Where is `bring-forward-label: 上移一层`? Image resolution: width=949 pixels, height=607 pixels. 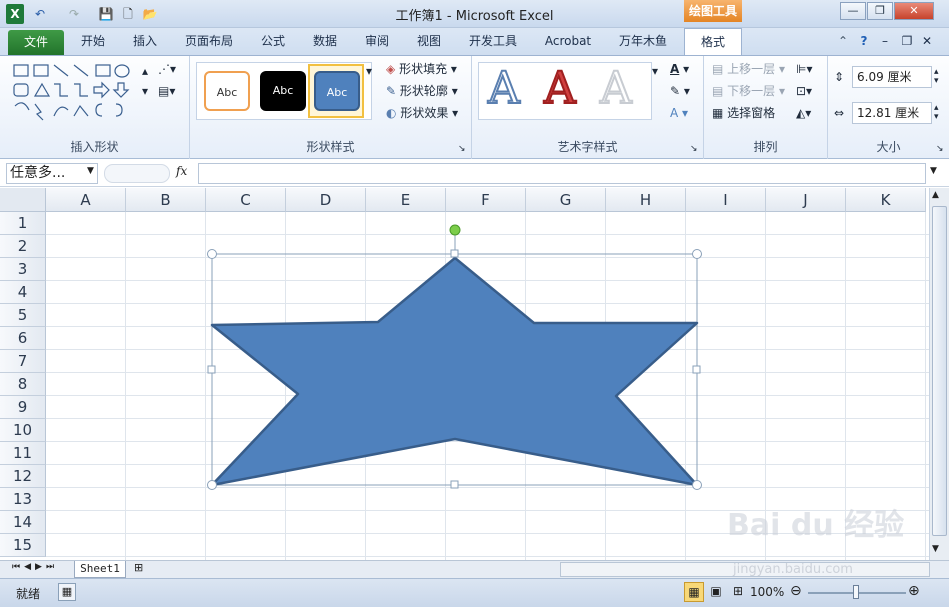
bring-forward-label: 上移一层 is located at coordinates (751, 69).